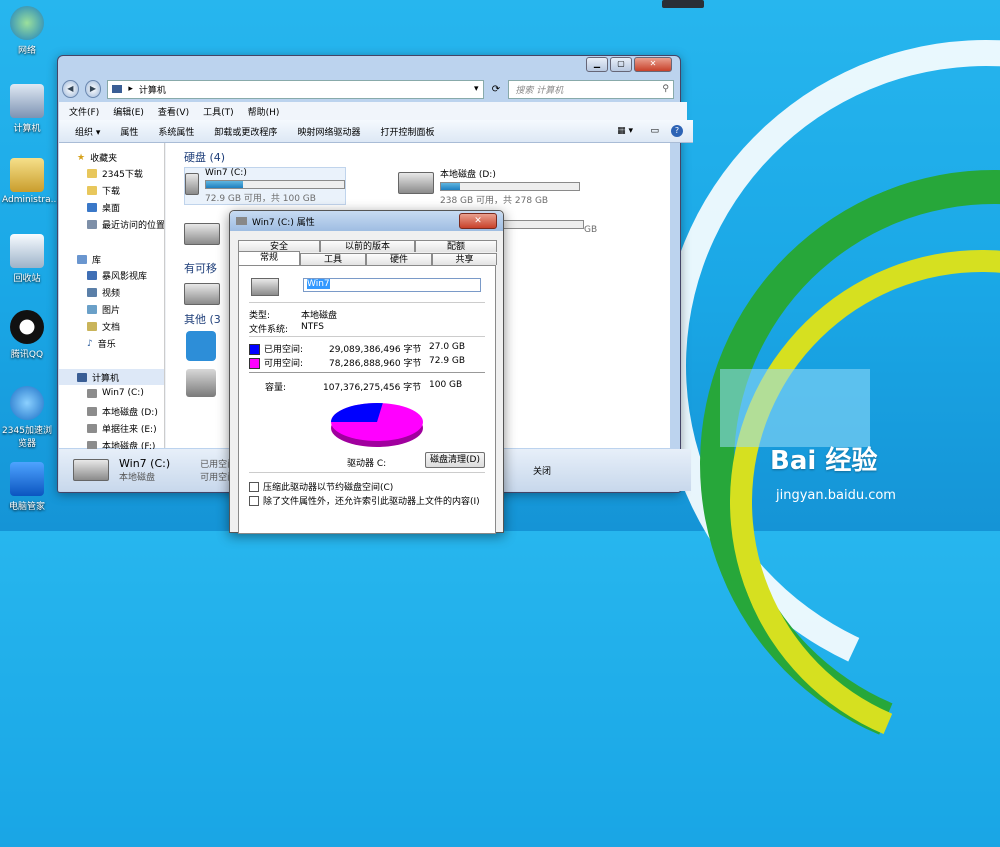 The width and height of the screenshot is (1000, 847). Describe the element at coordinates (201, 383) in the screenshot. I see `camera-icon` at that location.